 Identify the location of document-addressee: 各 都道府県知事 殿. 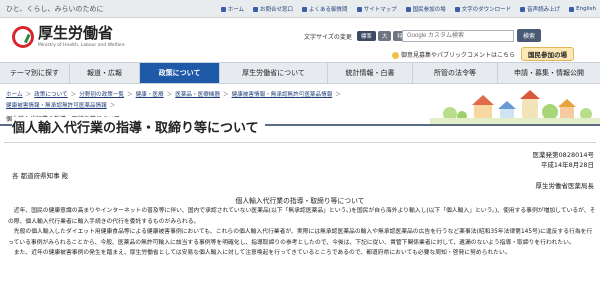
(40, 176).